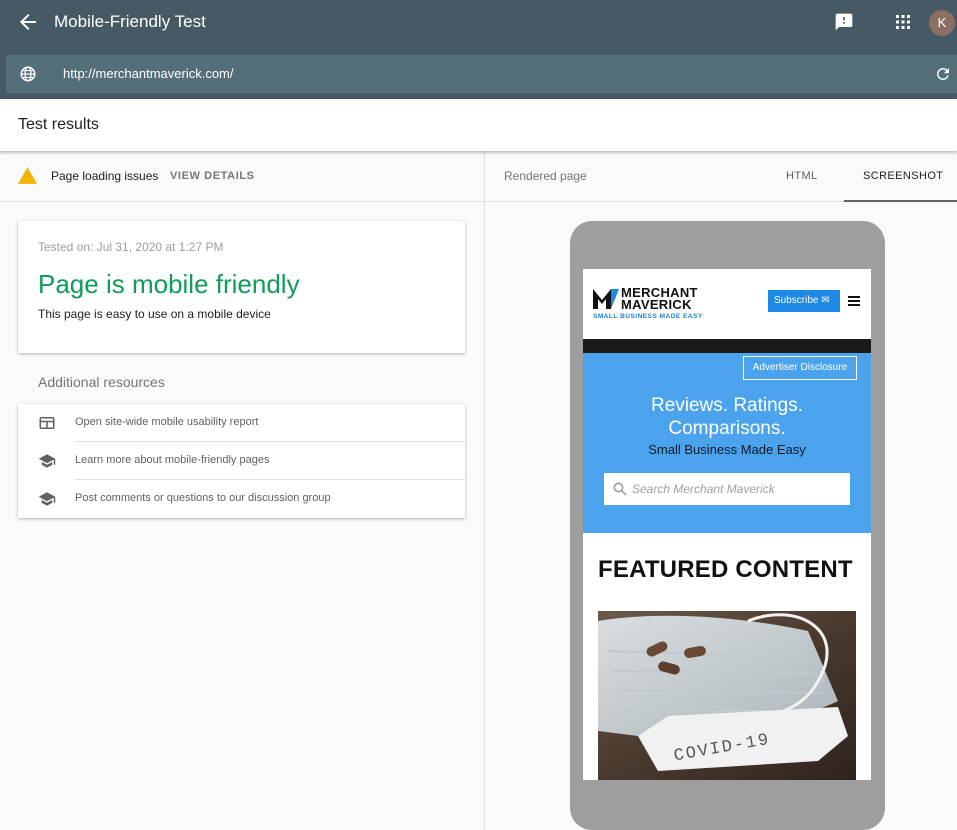  Describe the element at coordinates (824, 300) in the screenshot. I see `paper-plane-icon: ✉` at that location.